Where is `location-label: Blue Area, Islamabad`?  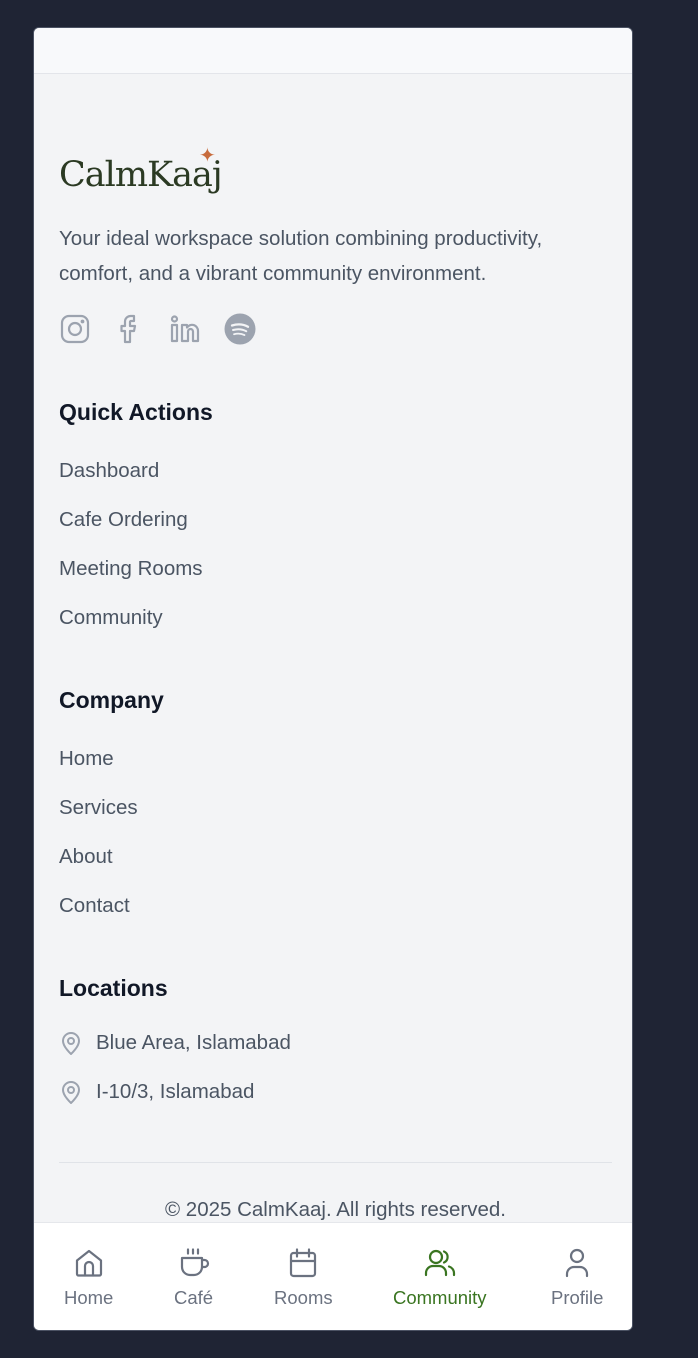
location-label: Blue Area, Islamabad is located at coordinates (193, 1042).